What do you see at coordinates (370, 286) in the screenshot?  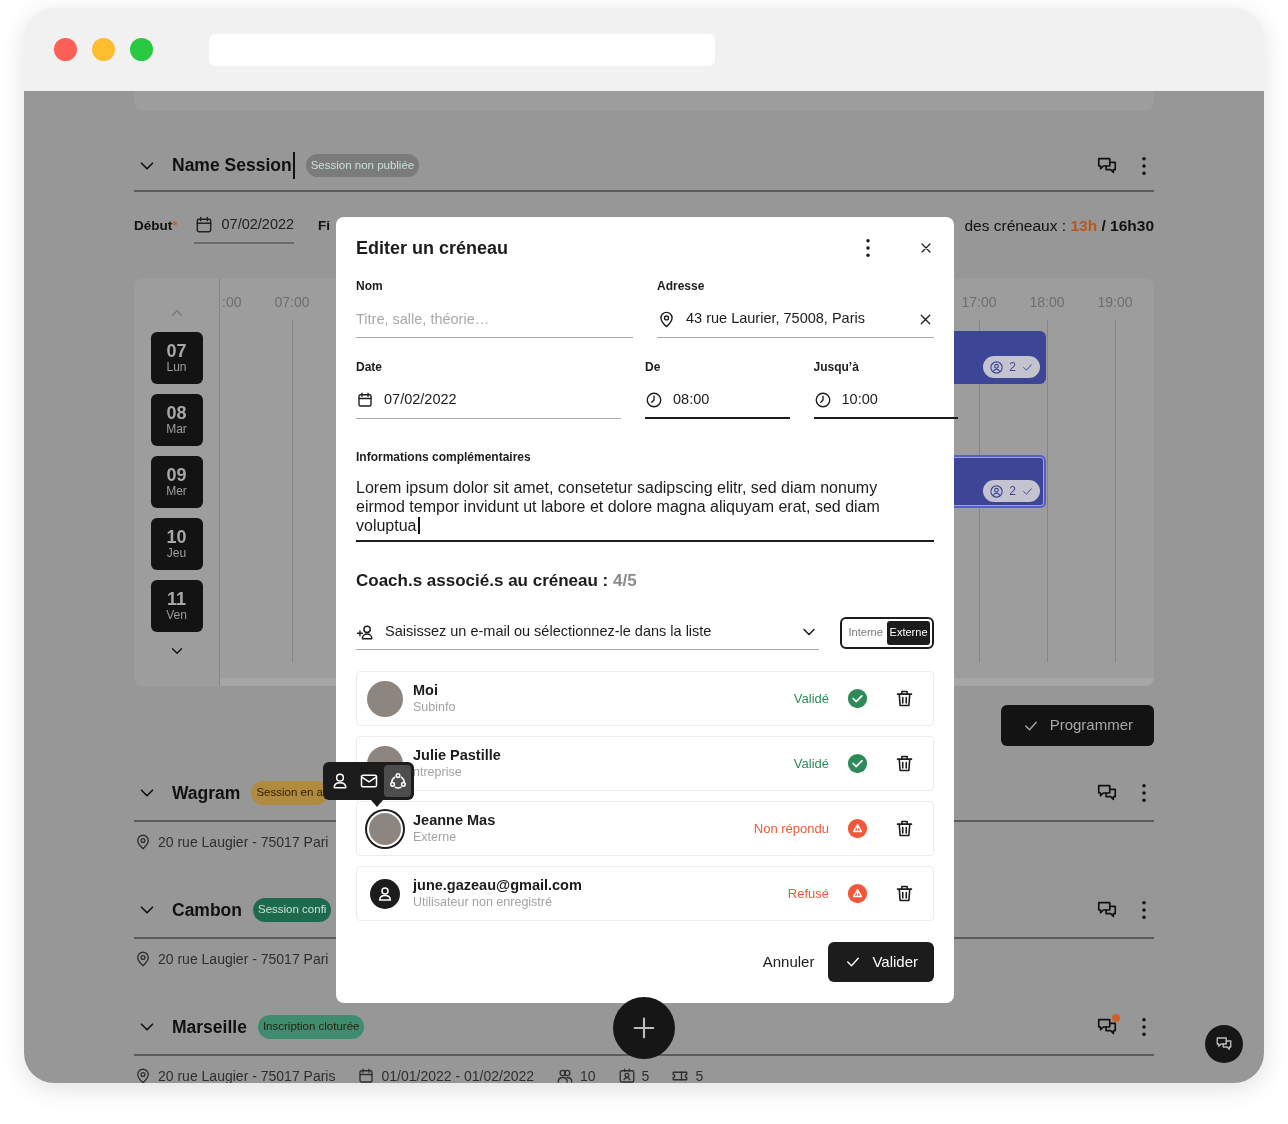 I see `field-label: Nom` at bounding box center [370, 286].